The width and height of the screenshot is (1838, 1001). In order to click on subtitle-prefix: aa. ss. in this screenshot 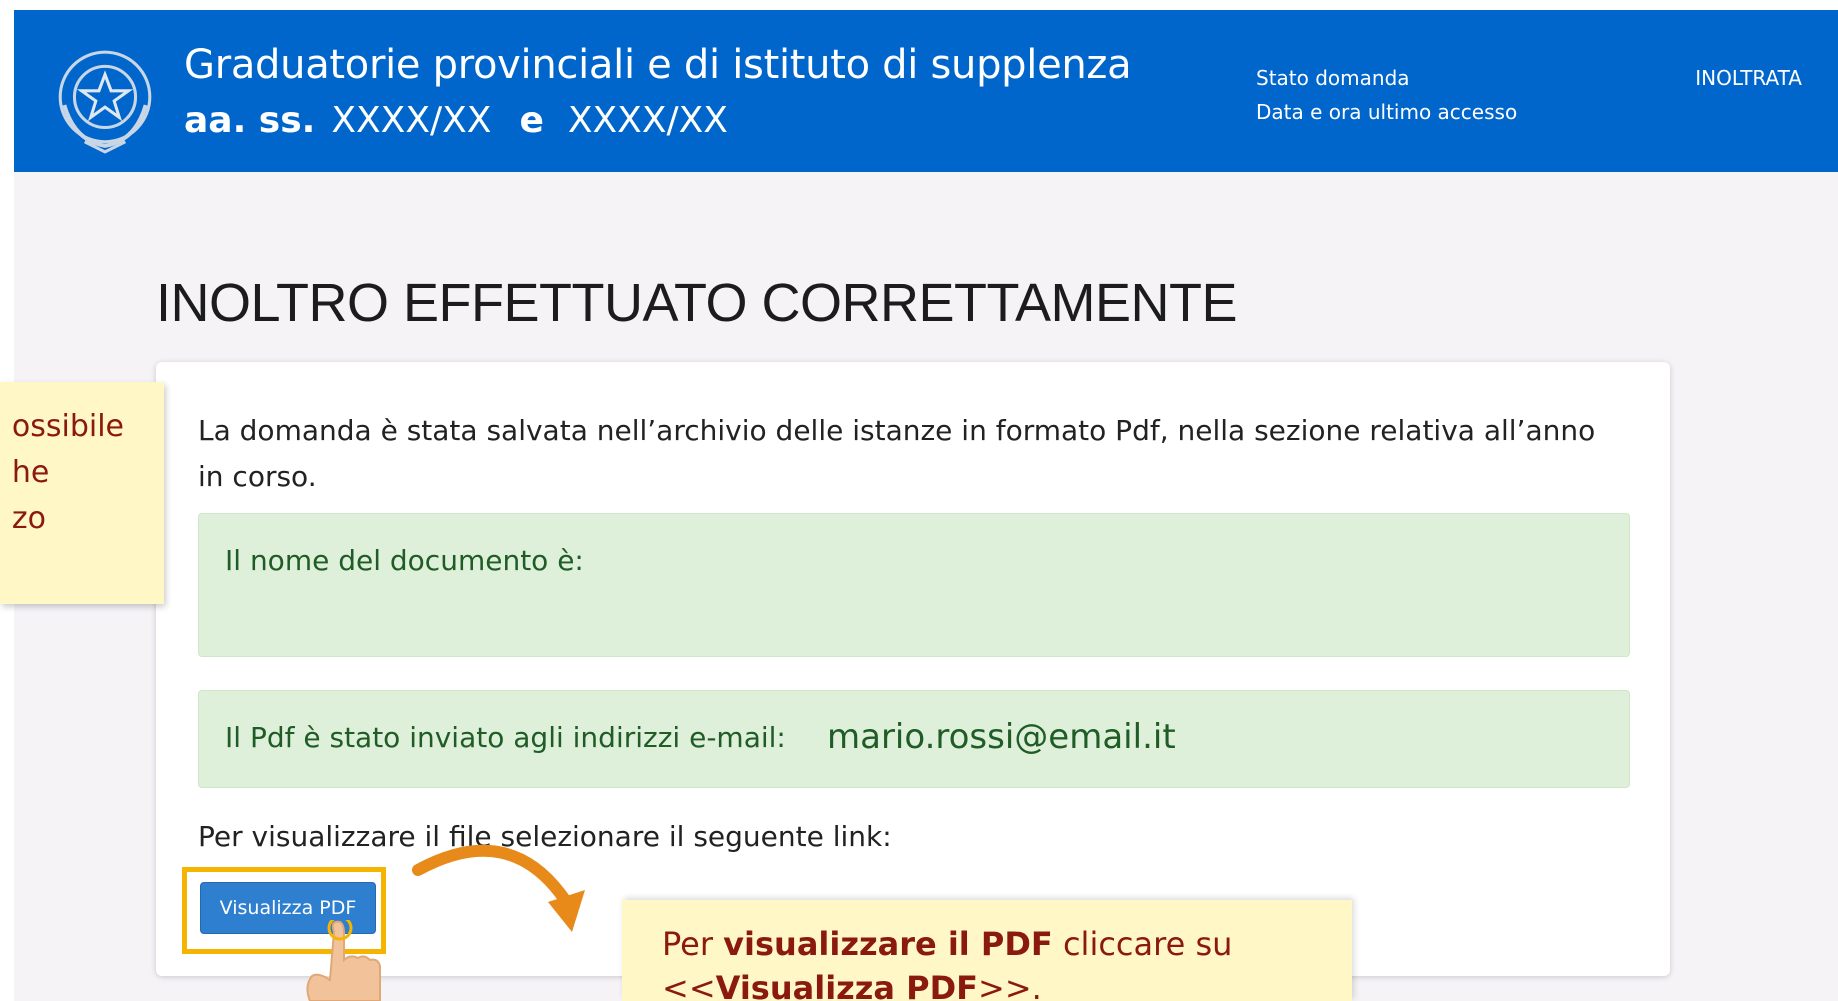, I will do `click(250, 120)`.